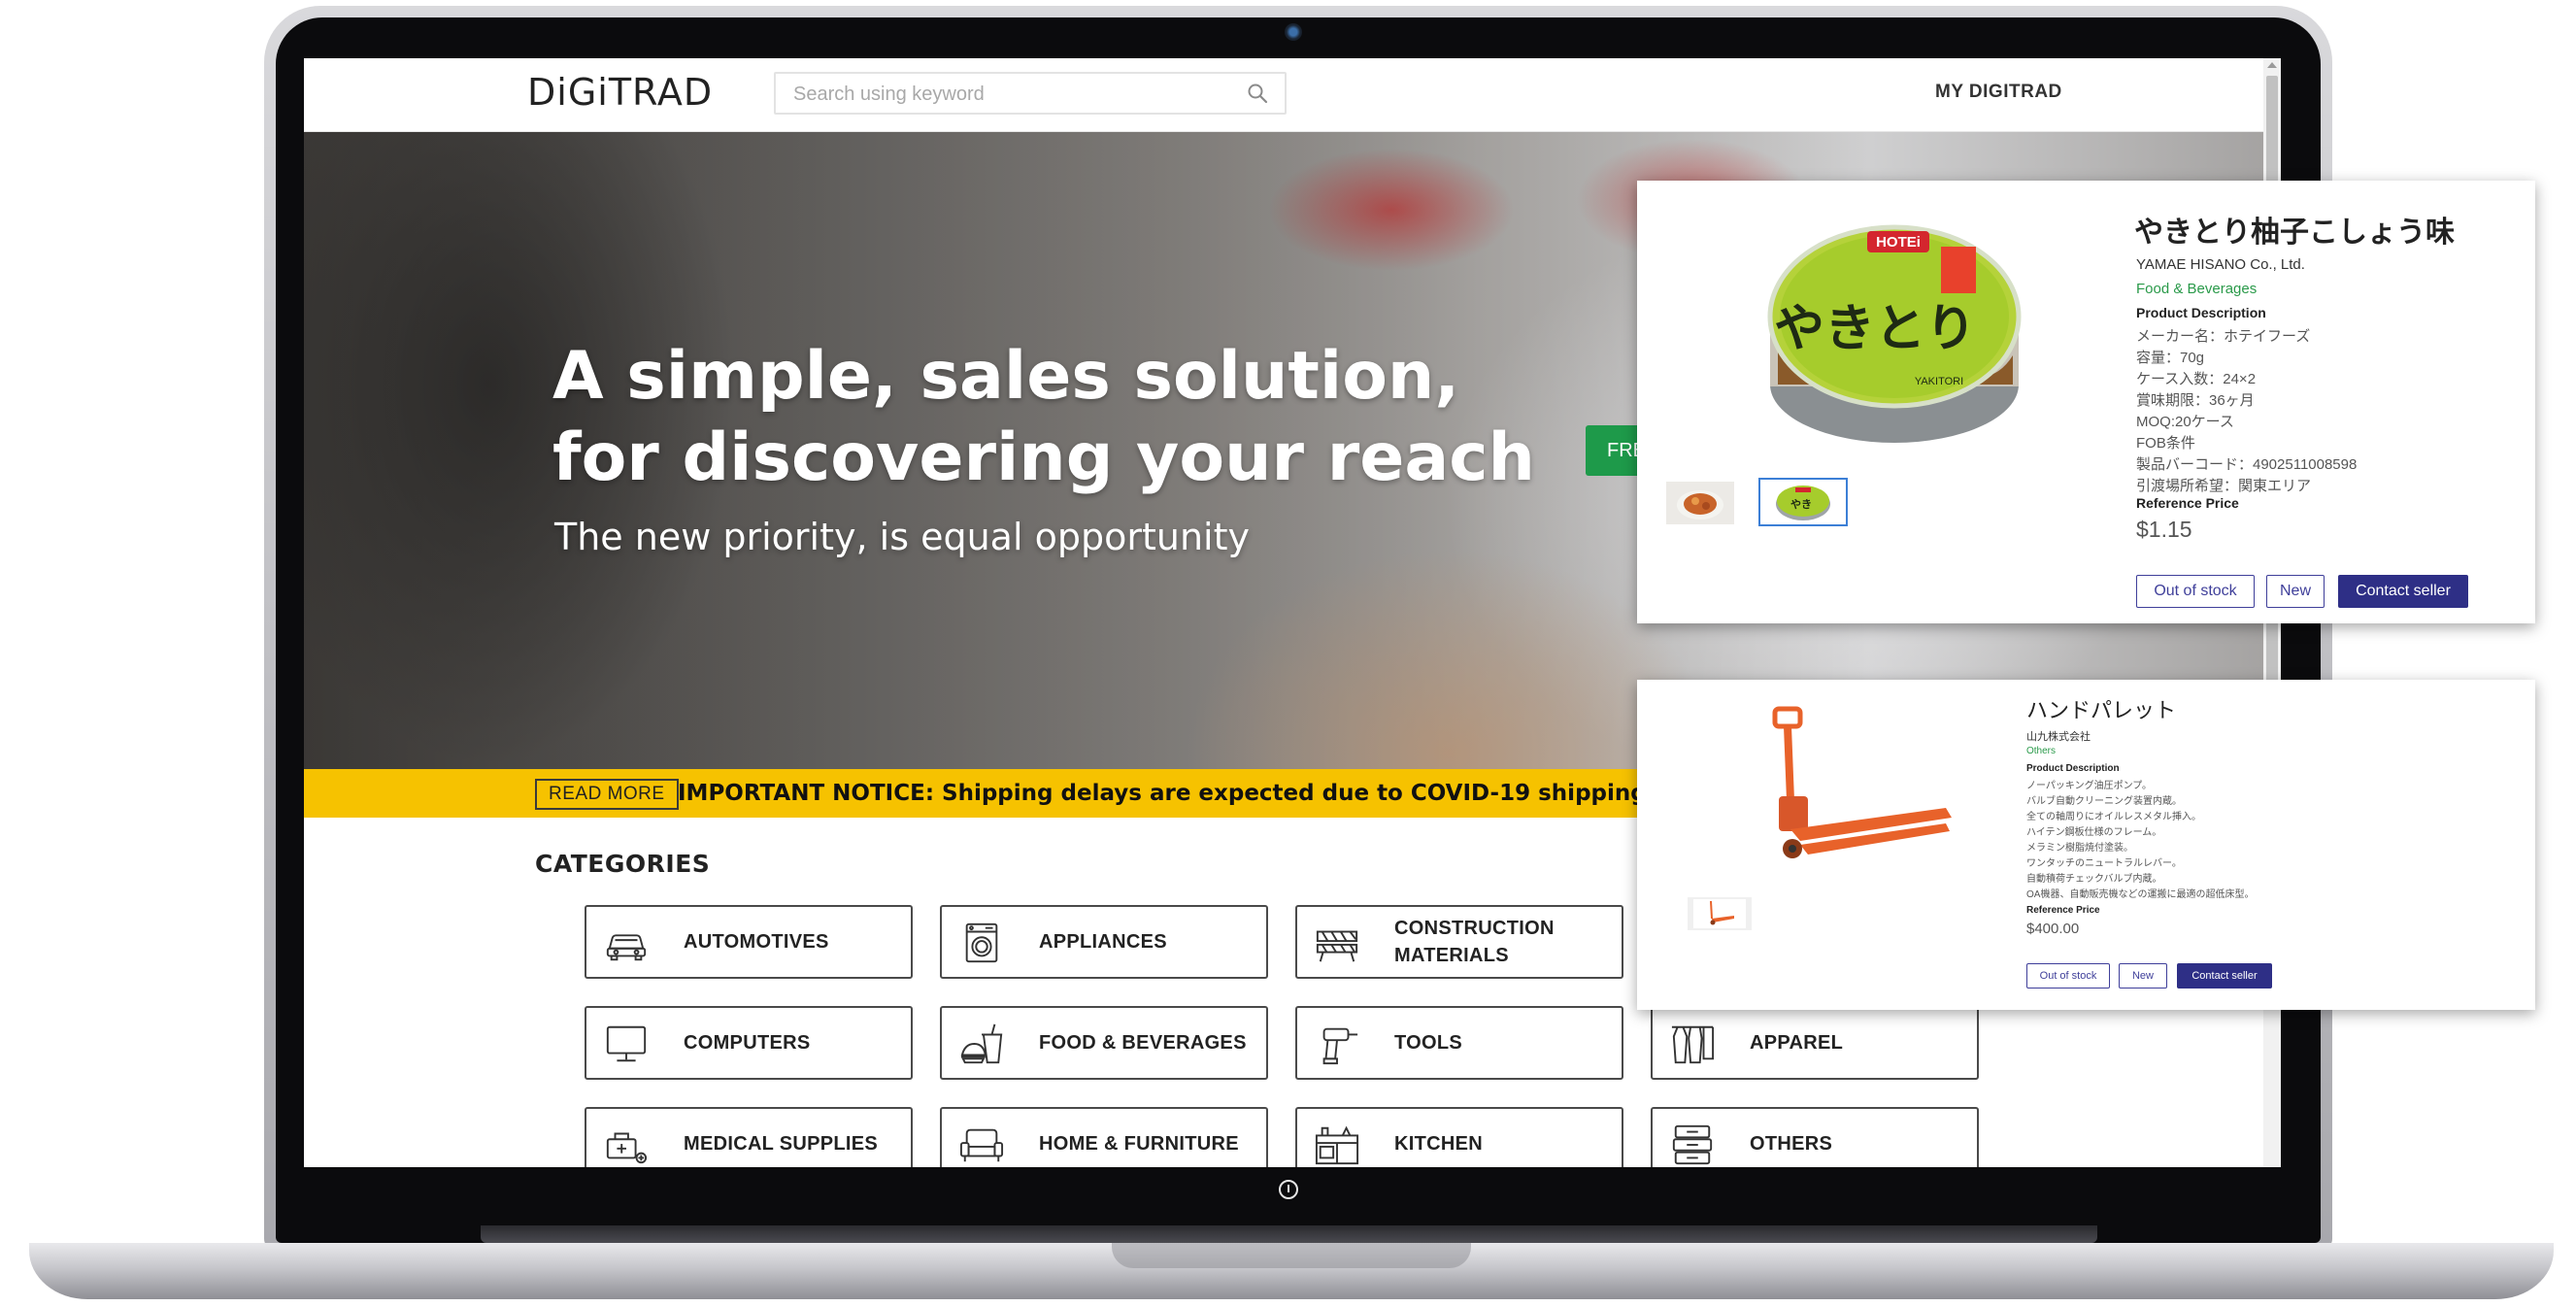 The width and height of the screenshot is (2576, 1307). I want to click on my-digitrad-link: MY DIGITRAD, so click(1999, 92).